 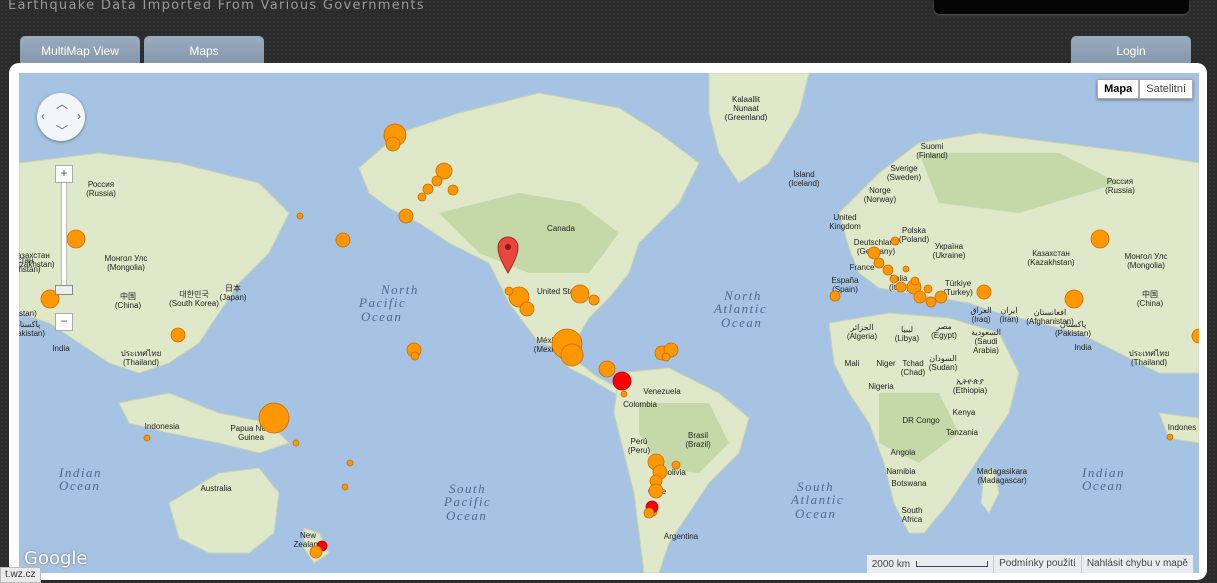 I want to click on place-label: Venezuela, so click(x=662, y=391).